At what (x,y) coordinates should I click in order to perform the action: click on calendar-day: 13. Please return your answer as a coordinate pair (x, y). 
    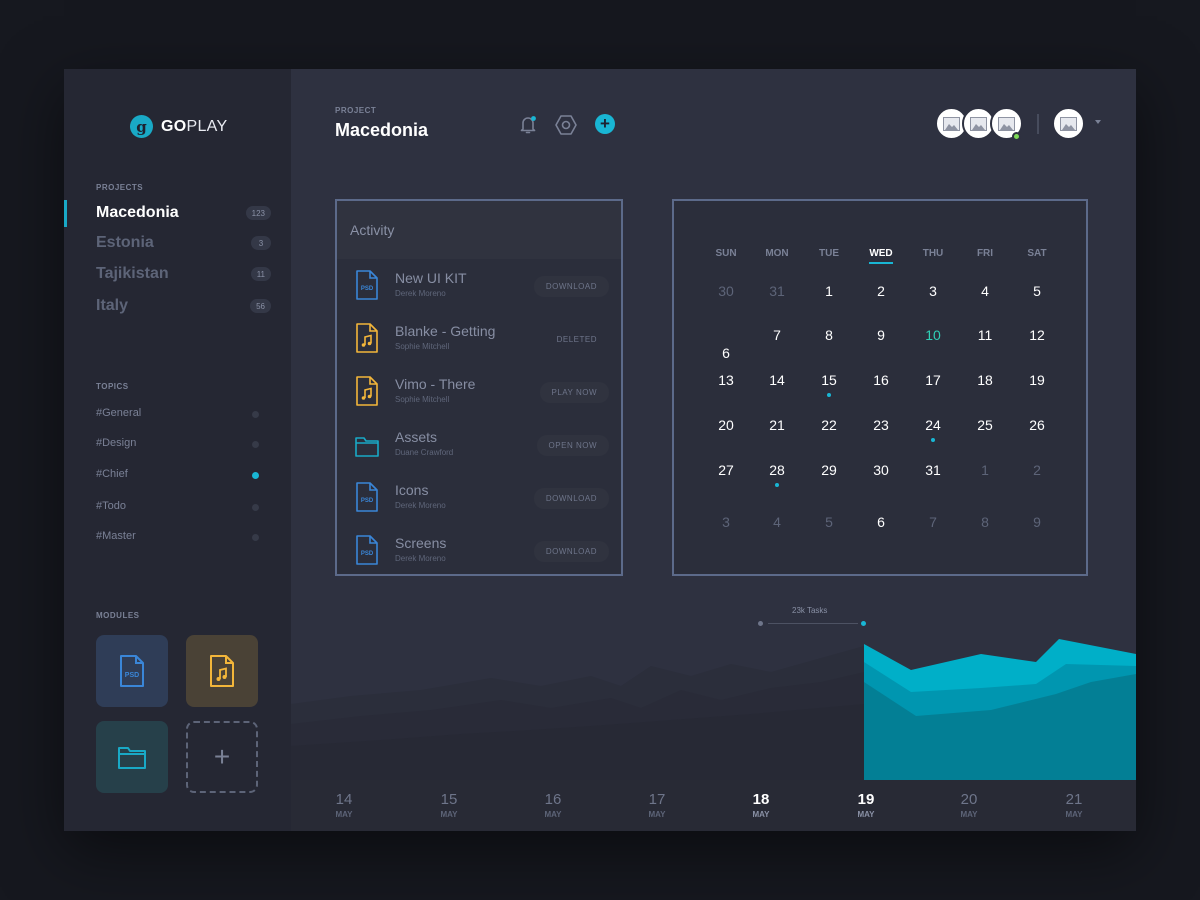
    Looking at the image, I should click on (726, 380).